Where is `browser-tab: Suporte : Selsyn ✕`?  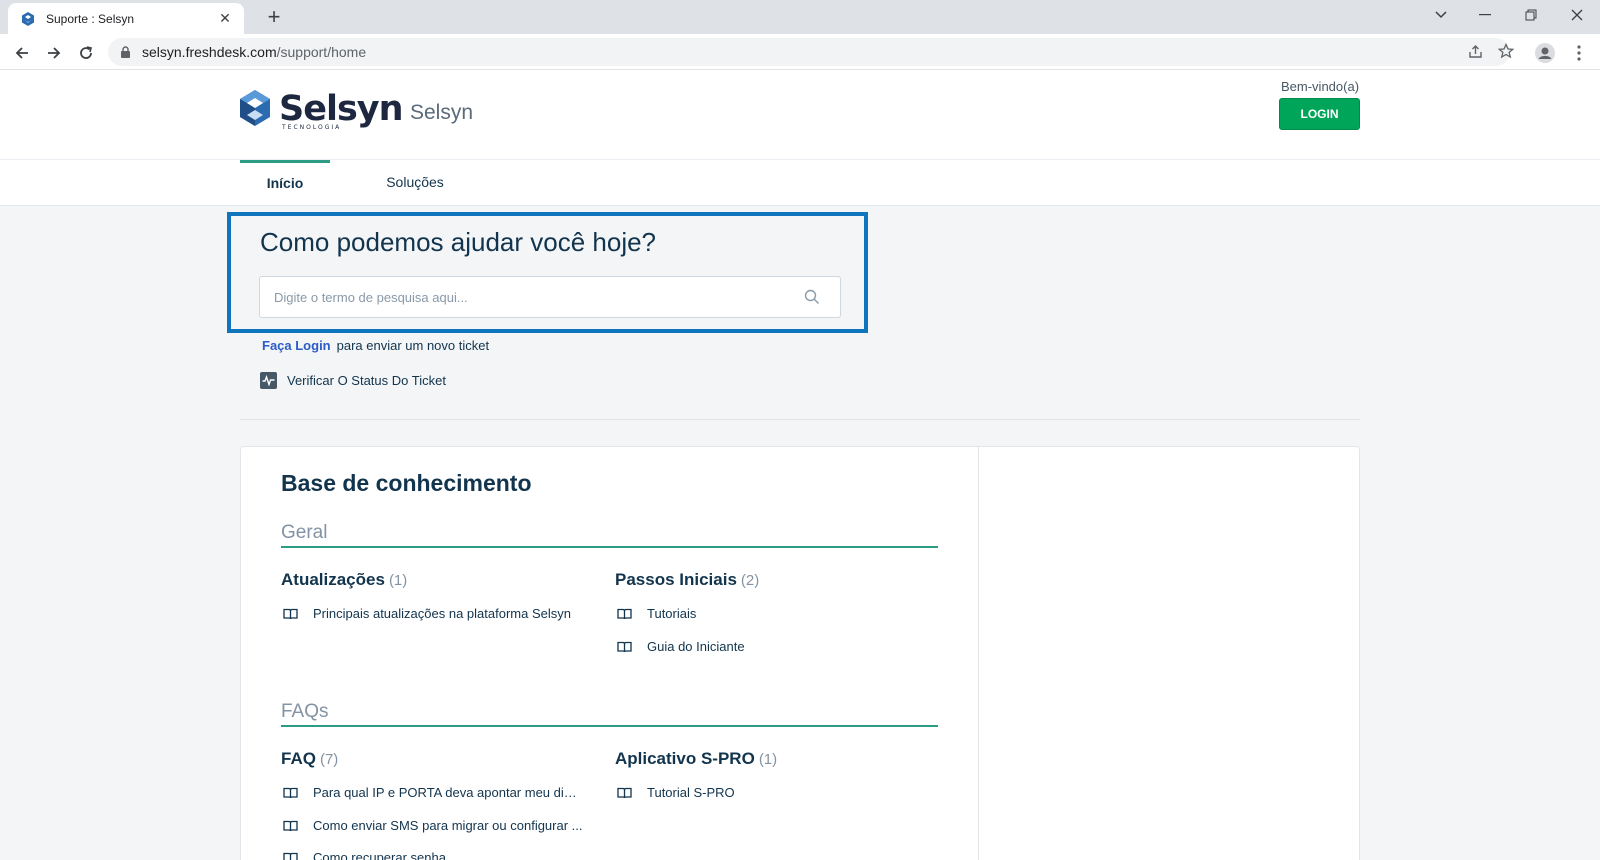 browser-tab: Suporte : Selsyn ✕ is located at coordinates (126, 18).